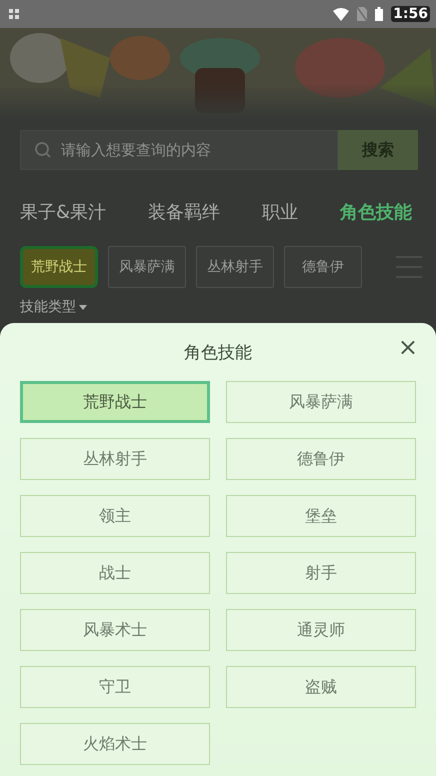 The width and height of the screenshot is (436, 776). I want to click on category-tab: 装备羁绊, so click(184, 212).